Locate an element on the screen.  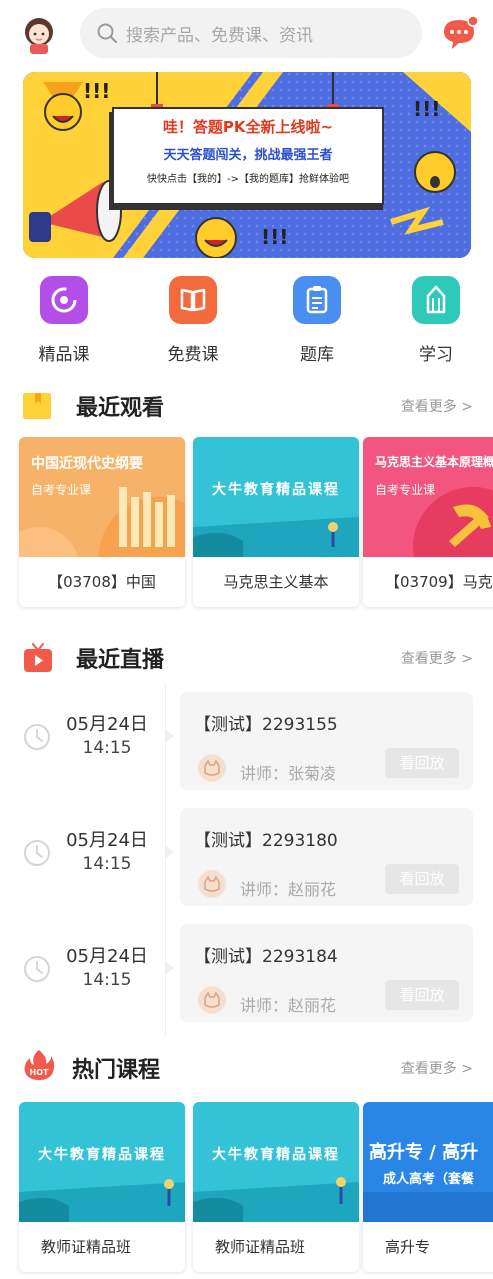
course-caption: 高升专 is located at coordinates (408, 1247).